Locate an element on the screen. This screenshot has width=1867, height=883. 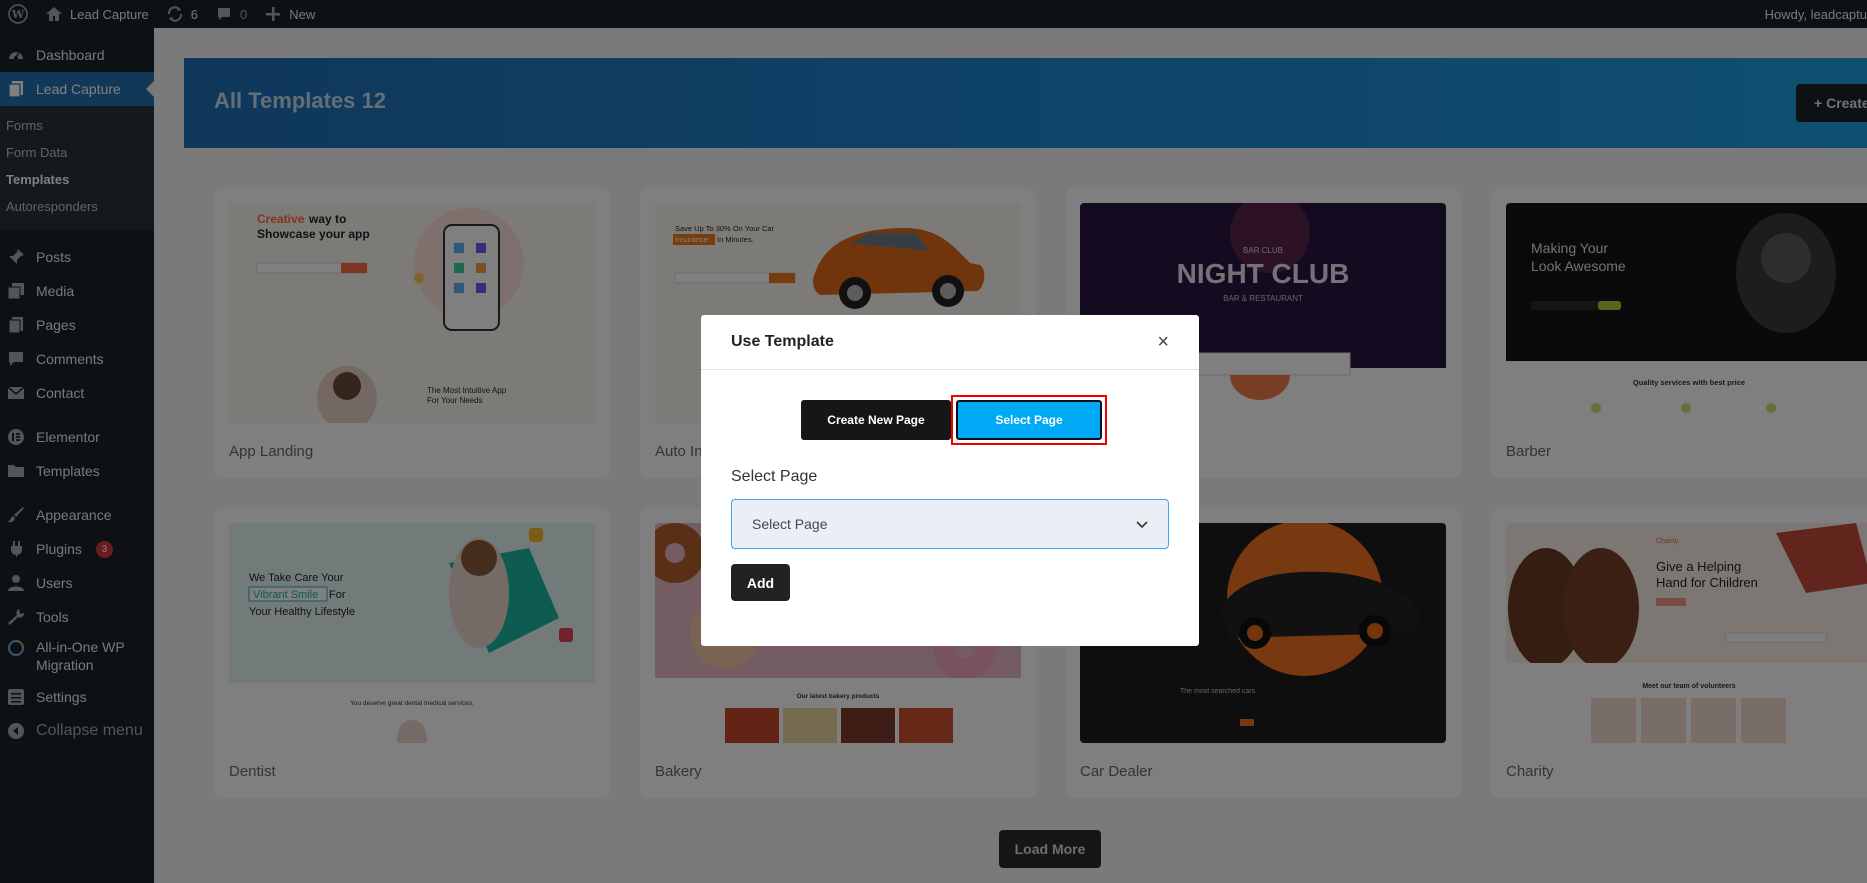
add-button: Add is located at coordinates (760, 582).